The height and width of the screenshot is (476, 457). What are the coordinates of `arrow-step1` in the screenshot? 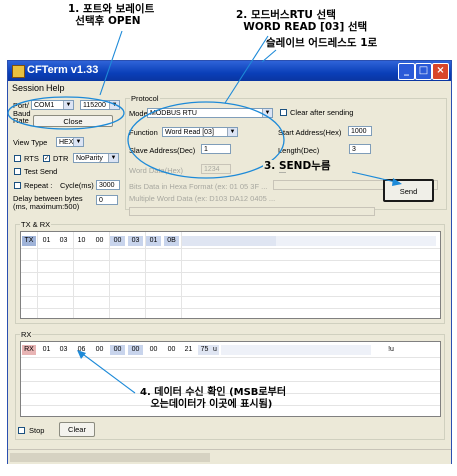 It's located at (111, 63).